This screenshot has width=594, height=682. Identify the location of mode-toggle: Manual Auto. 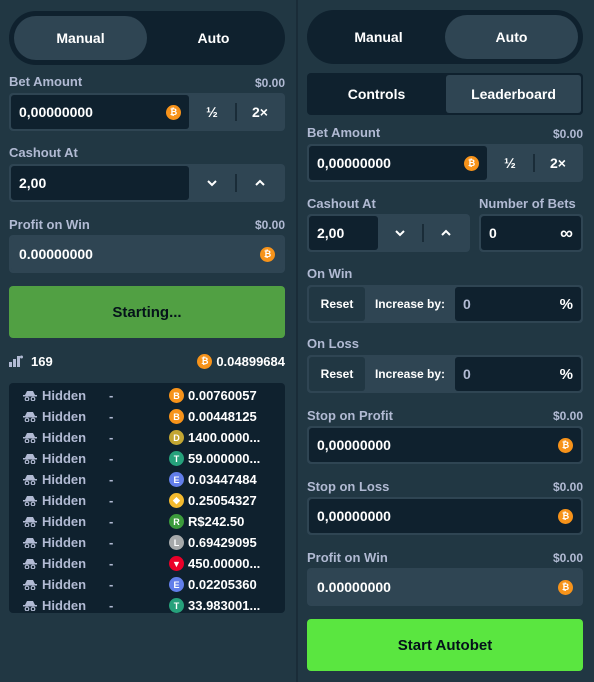
(147, 38).